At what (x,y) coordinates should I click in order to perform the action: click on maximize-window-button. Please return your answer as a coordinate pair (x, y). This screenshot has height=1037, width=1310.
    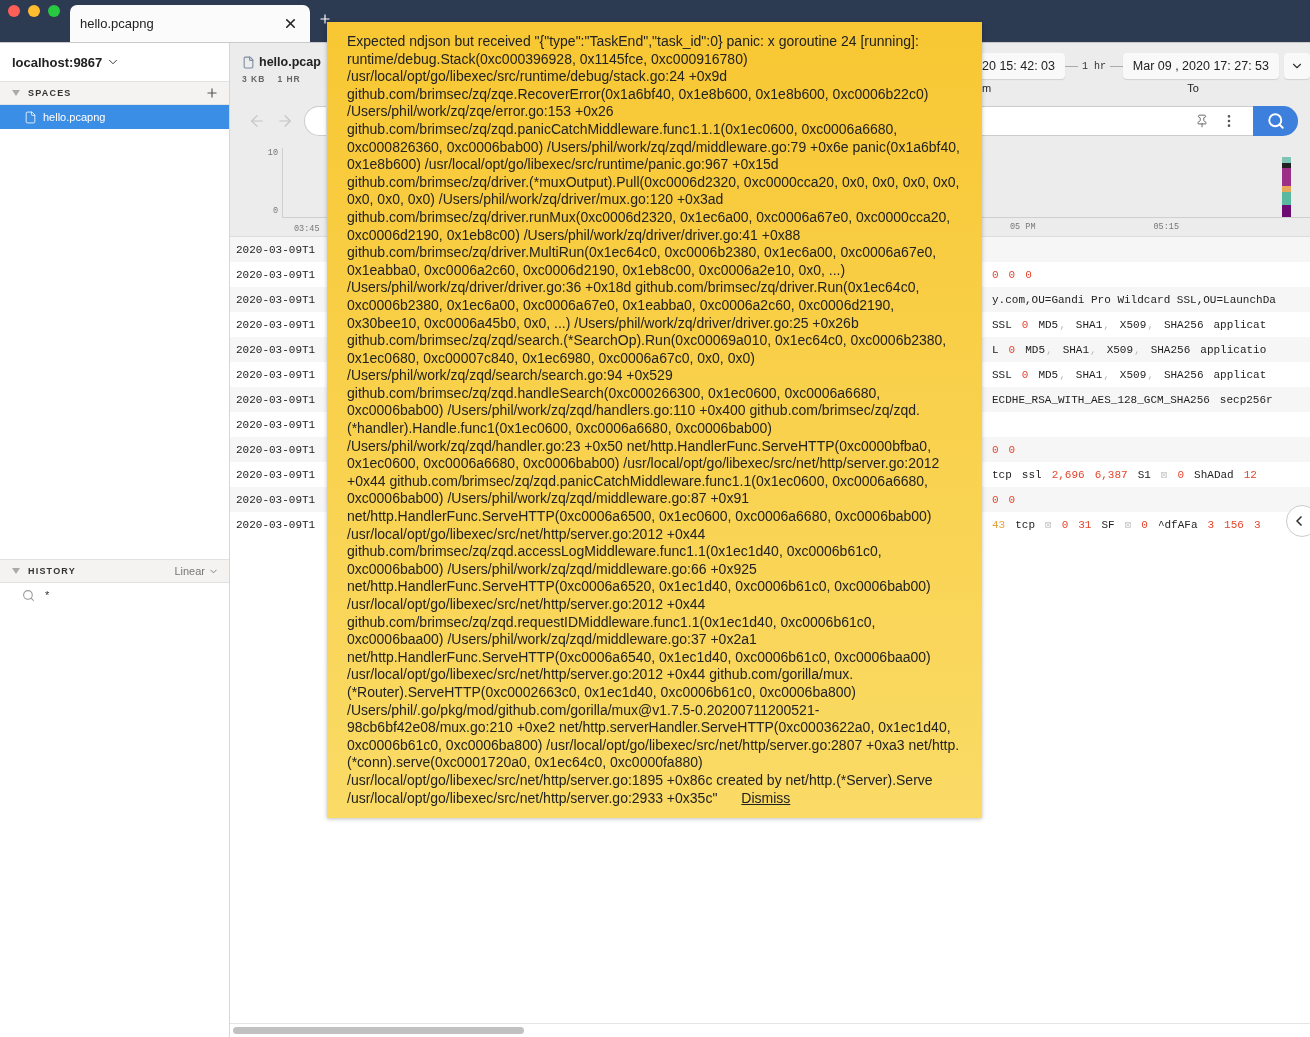
    Looking at the image, I should click on (54, 11).